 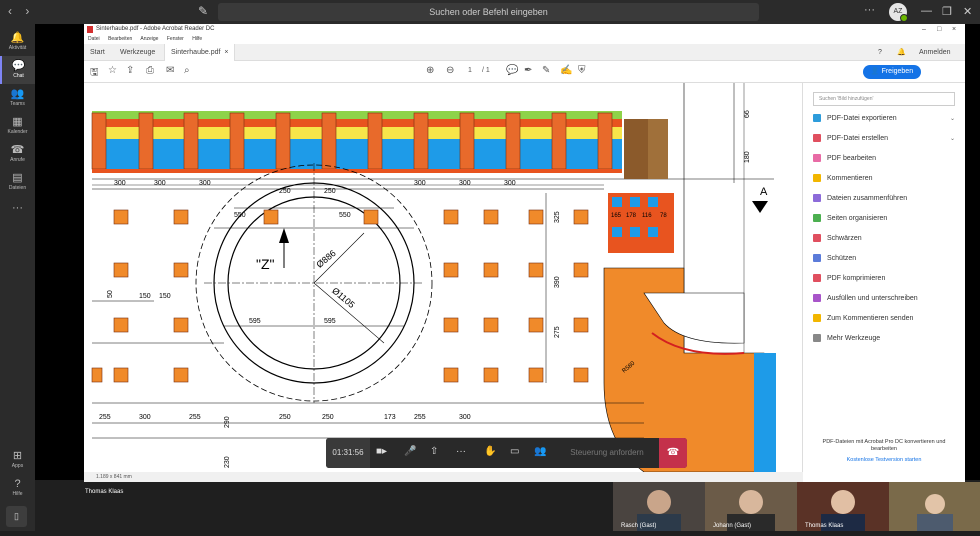 What do you see at coordinates (751, 506) in the screenshot?
I see `participant-tile-1: Johann (Gast)` at bounding box center [751, 506].